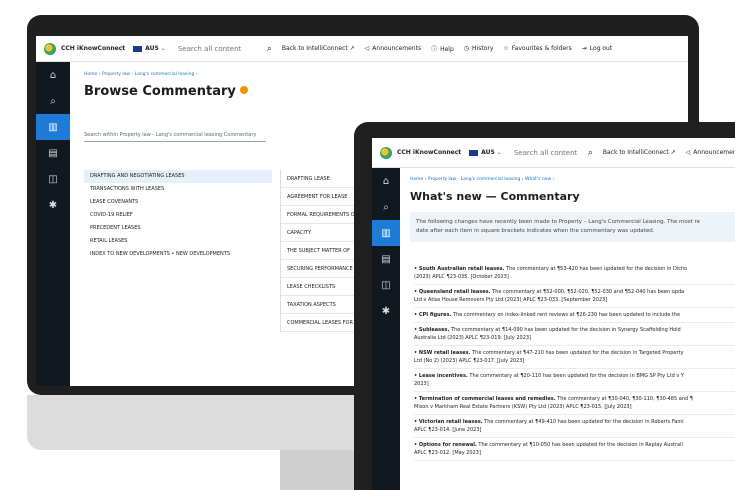 This screenshot has height=490, width=735. What do you see at coordinates (506, 48) in the screenshot?
I see `star-icon: ☆` at bounding box center [506, 48].